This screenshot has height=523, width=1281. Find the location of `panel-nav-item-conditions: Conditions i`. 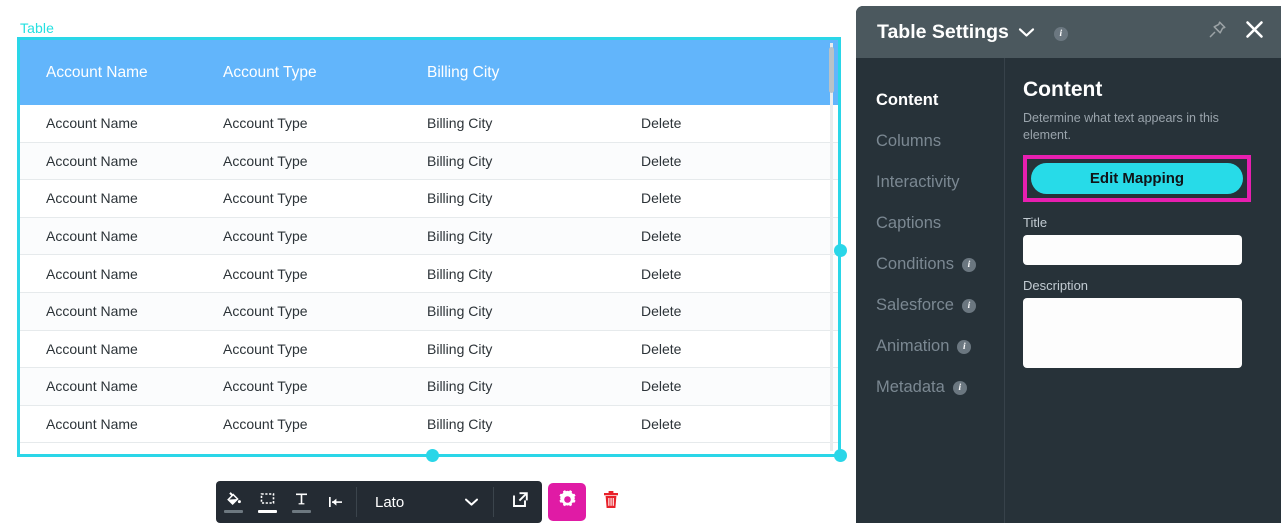

panel-nav-item-conditions: Conditions i is located at coordinates (940, 264).